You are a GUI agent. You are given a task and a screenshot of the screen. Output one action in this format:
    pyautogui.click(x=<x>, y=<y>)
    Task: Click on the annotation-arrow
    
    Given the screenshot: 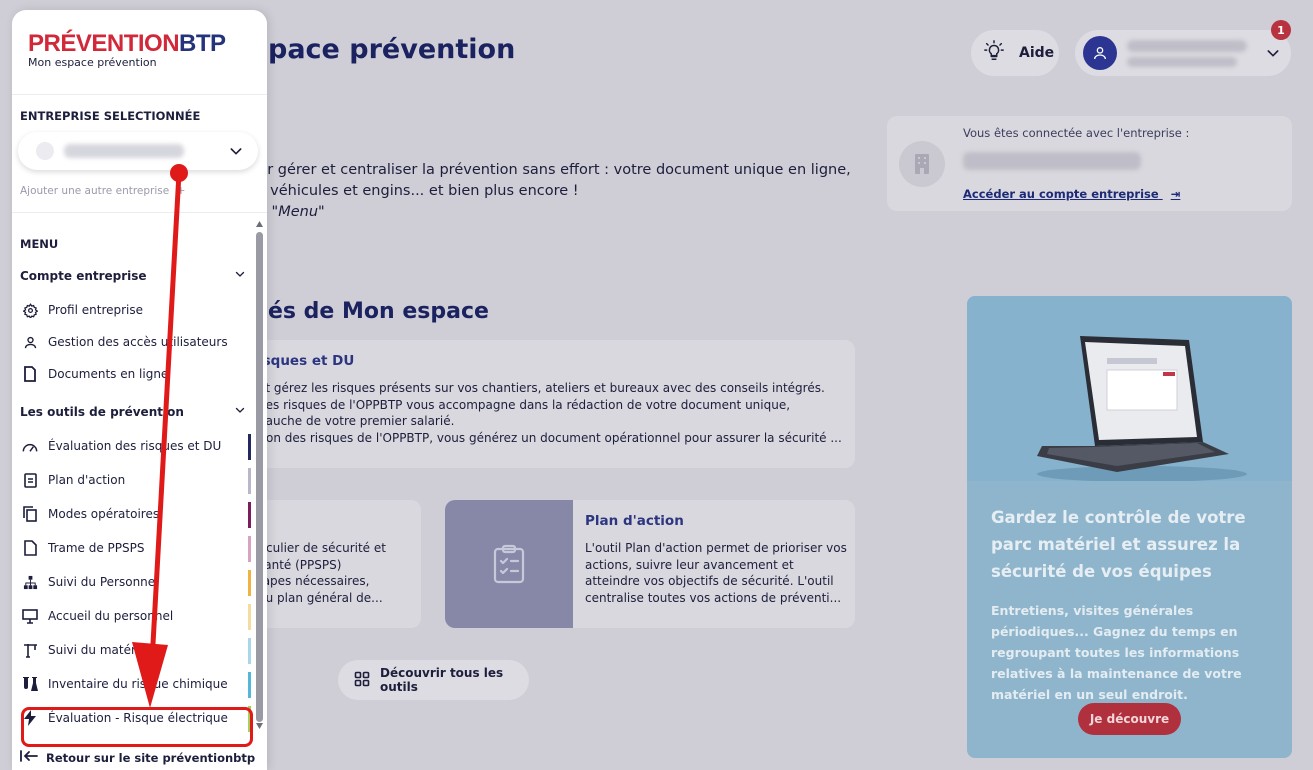 What is the action you would take?
    pyautogui.click(x=160, y=436)
    